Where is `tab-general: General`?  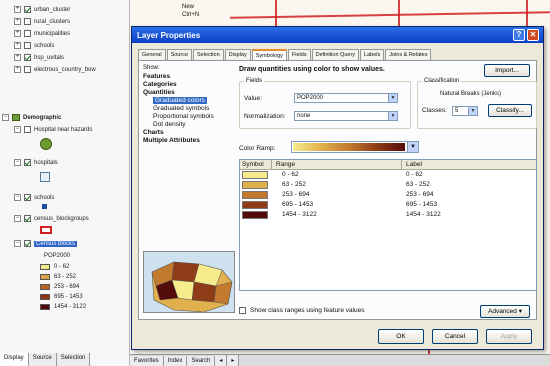
tab-general: General is located at coordinates (152, 54).